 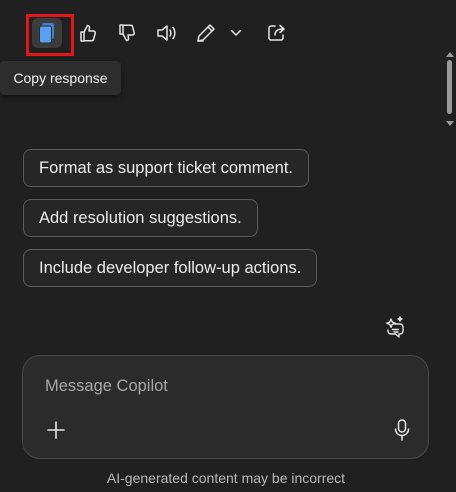 What do you see at coordinates (210, 386) in the screenshot?
I see `message-input` at bounding box center [210, 386].